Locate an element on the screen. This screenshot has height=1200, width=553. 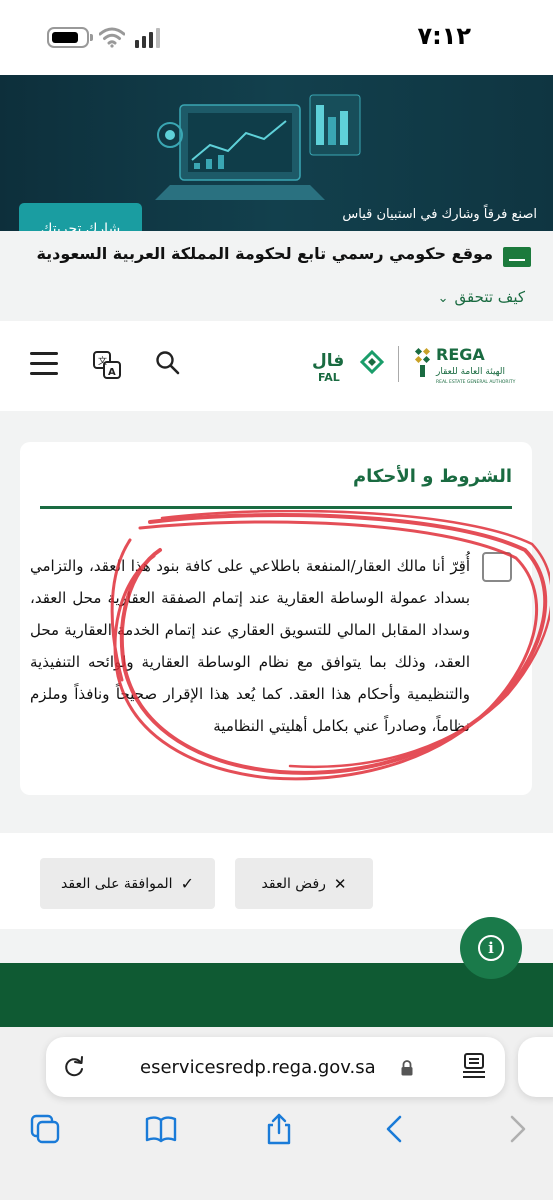
rega-arabic-text: الهيئة العامة للعقار is located at coordinates (470, 372).